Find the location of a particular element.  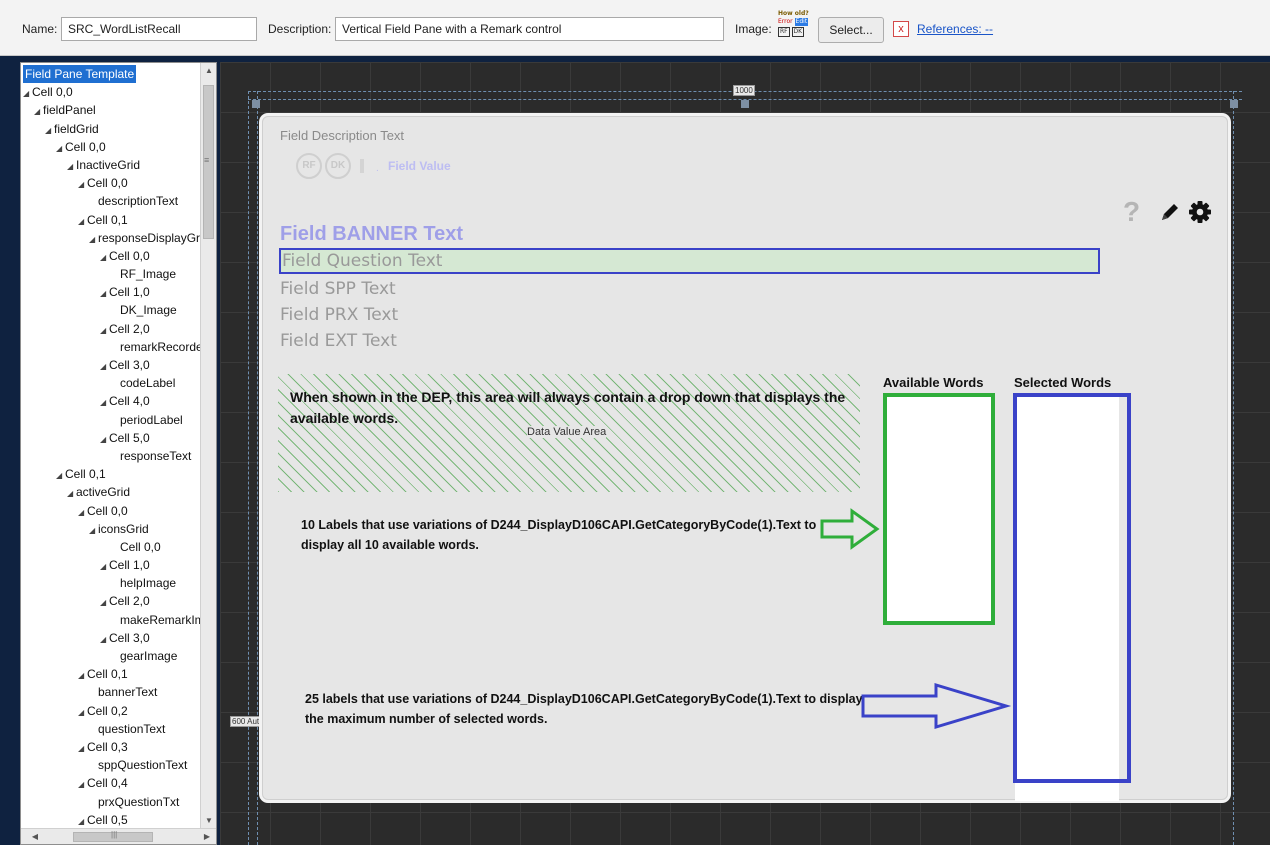

tree-item: ◢ Cell 4,0 is located at coordinates (111, 401).